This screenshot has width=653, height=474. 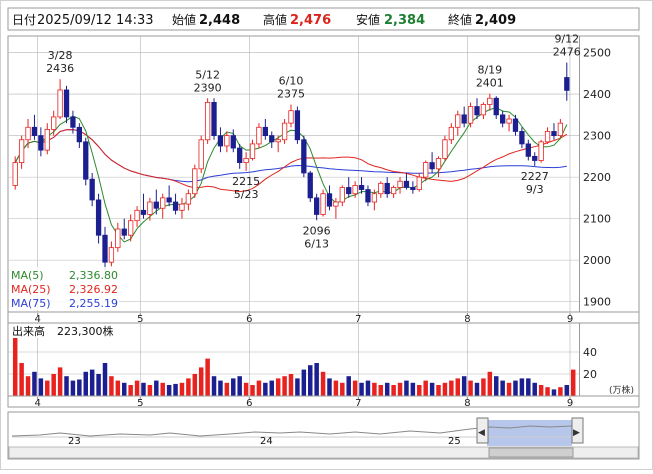 What do you see at coordinates (219, 20) in the screenshot?
I see `open-value: 2,448` at bounding box center [219, 20].